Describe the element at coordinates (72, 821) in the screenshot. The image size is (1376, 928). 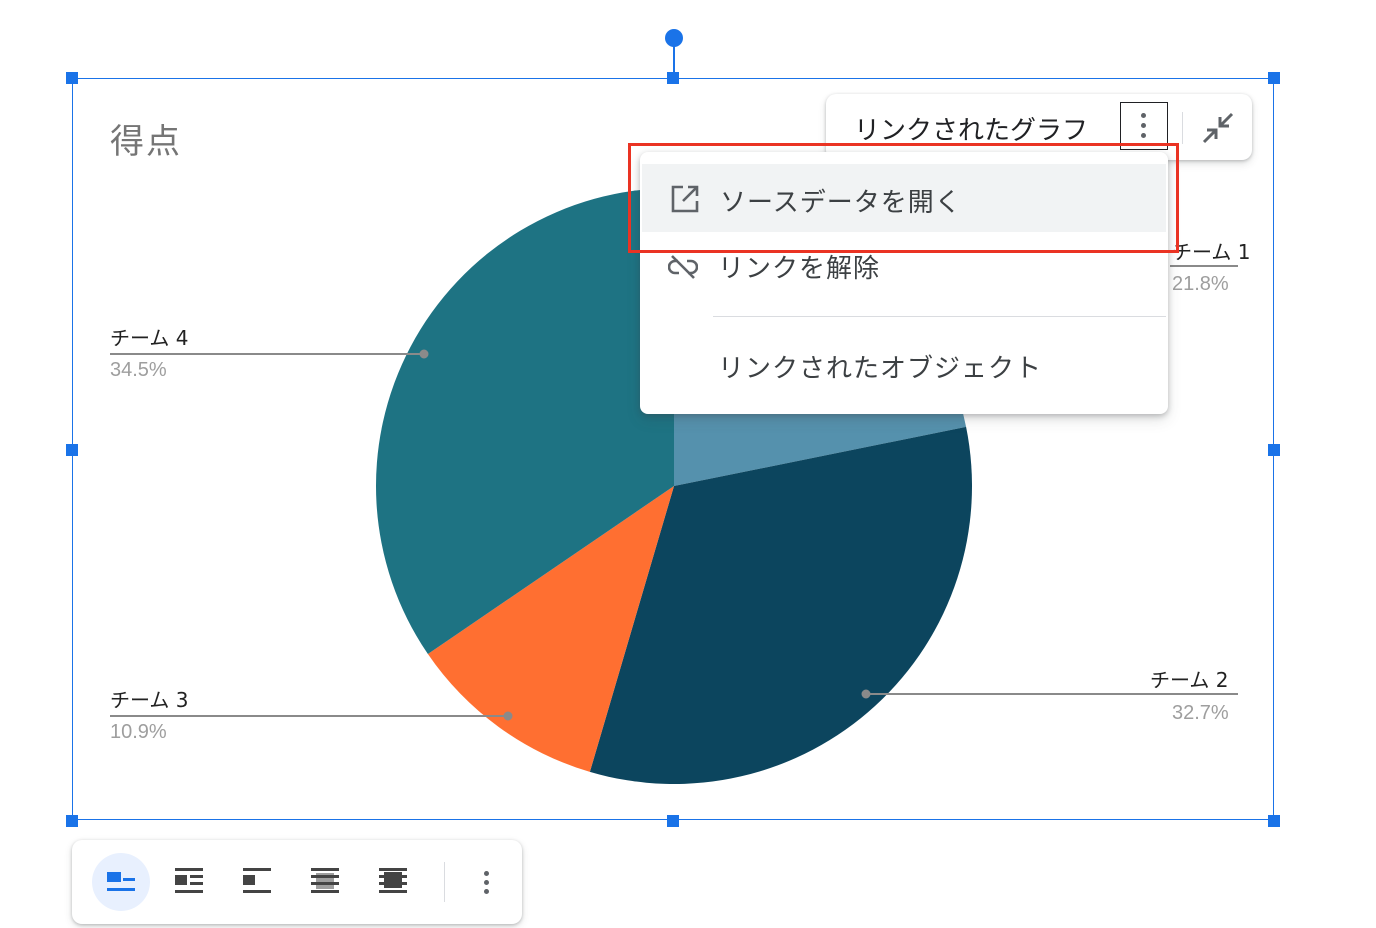
I see `resize-handle-bottom-left` at that location.